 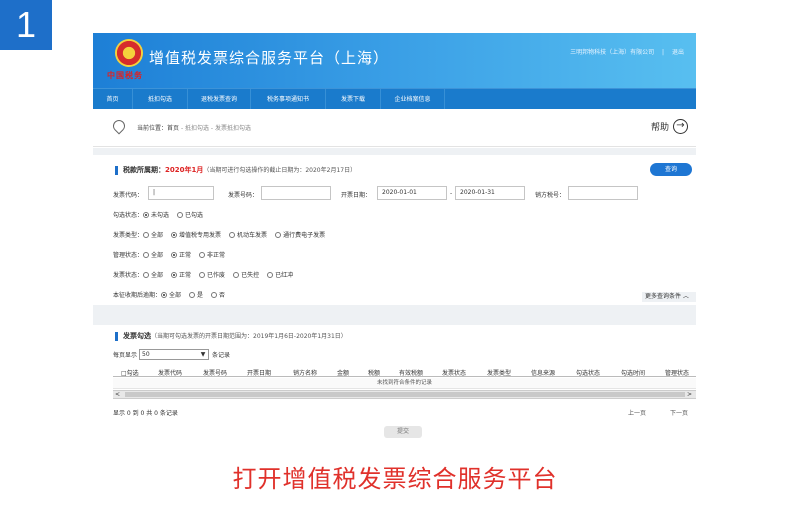 I want to click on section-divider, so click(x=394, y=151).